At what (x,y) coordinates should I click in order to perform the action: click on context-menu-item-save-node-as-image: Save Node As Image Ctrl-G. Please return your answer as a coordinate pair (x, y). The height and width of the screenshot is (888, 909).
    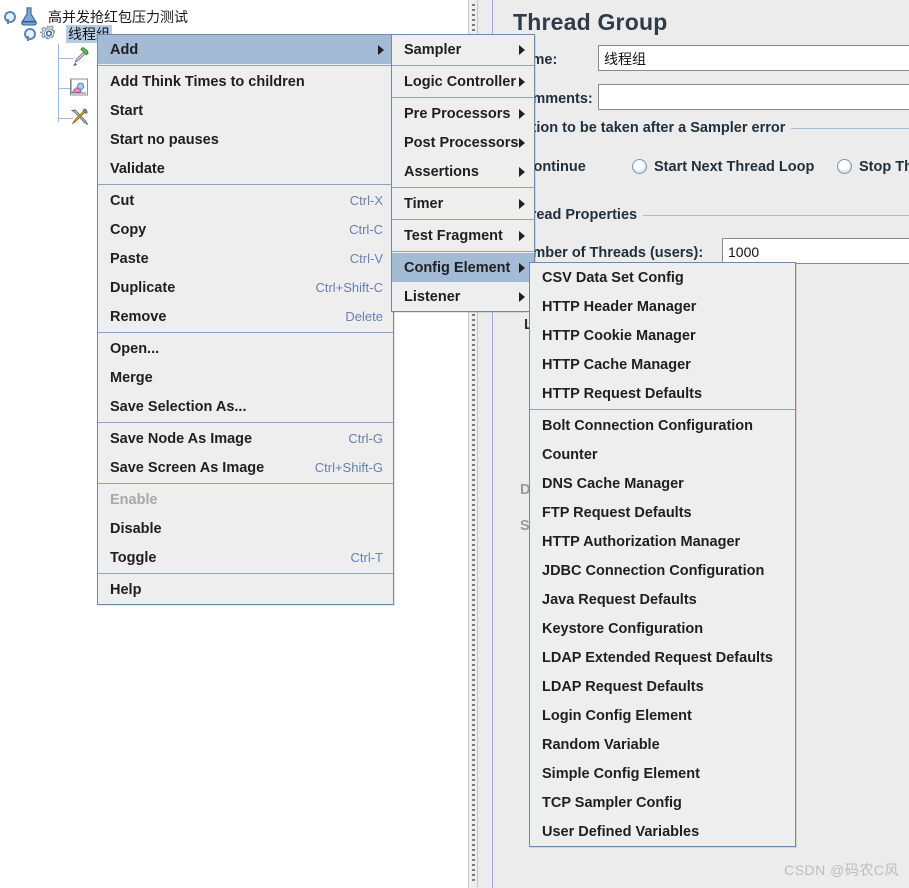
    Looking at the image, I should click on (245, 438).